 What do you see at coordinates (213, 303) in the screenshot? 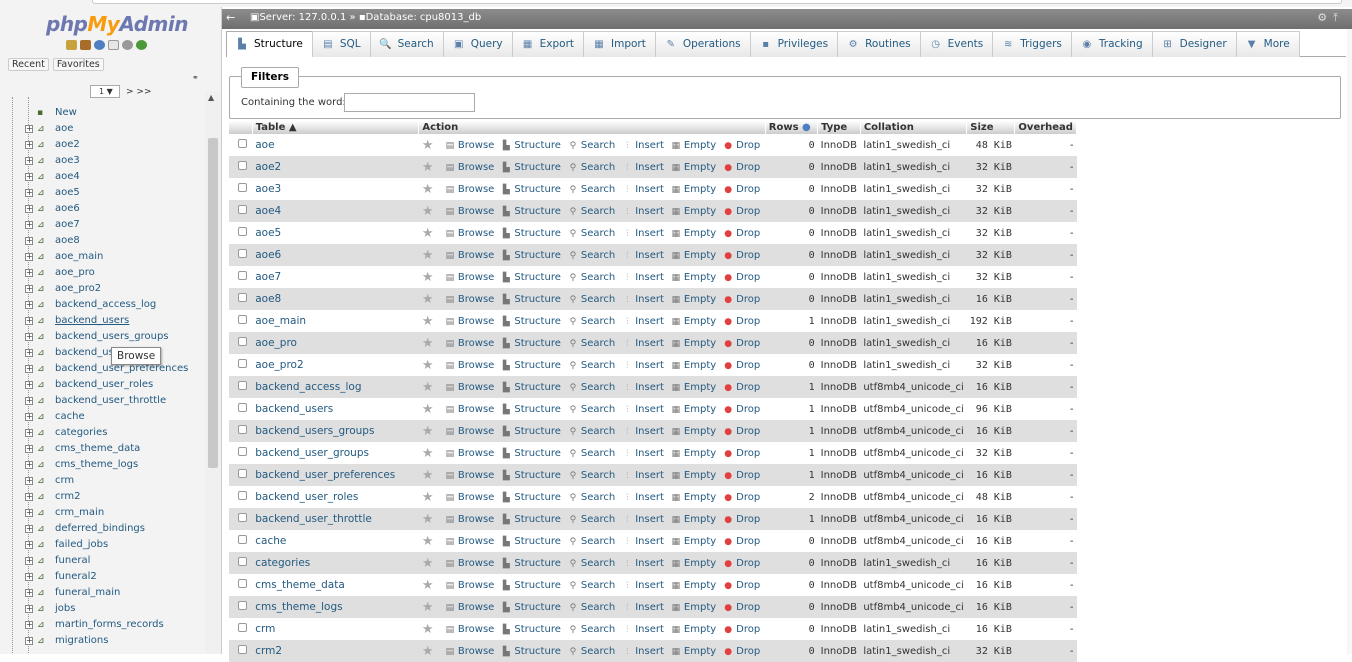
I see `scroll-thumb` at bounding box center [213, 303].